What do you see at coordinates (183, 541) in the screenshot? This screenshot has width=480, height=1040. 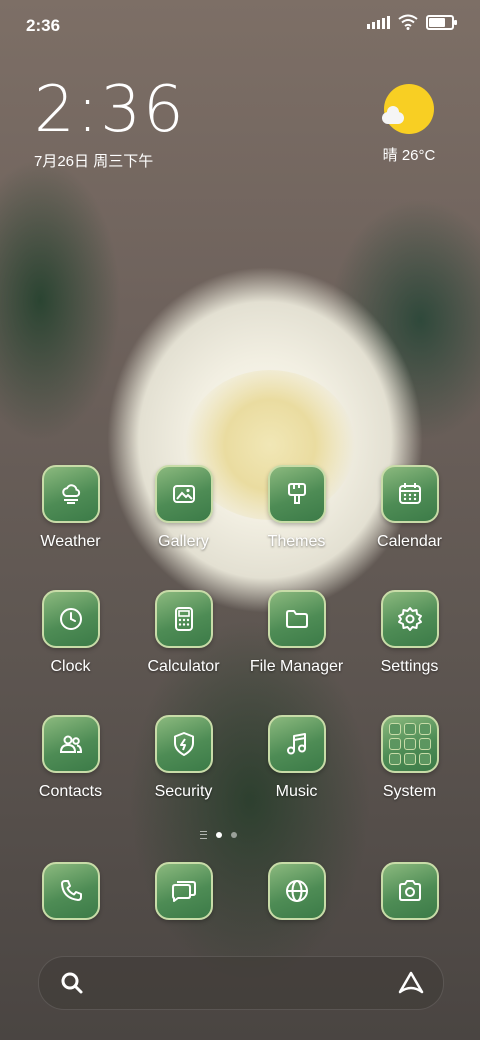 I see `app-label: Gallery` at bounding box center [183, 541].